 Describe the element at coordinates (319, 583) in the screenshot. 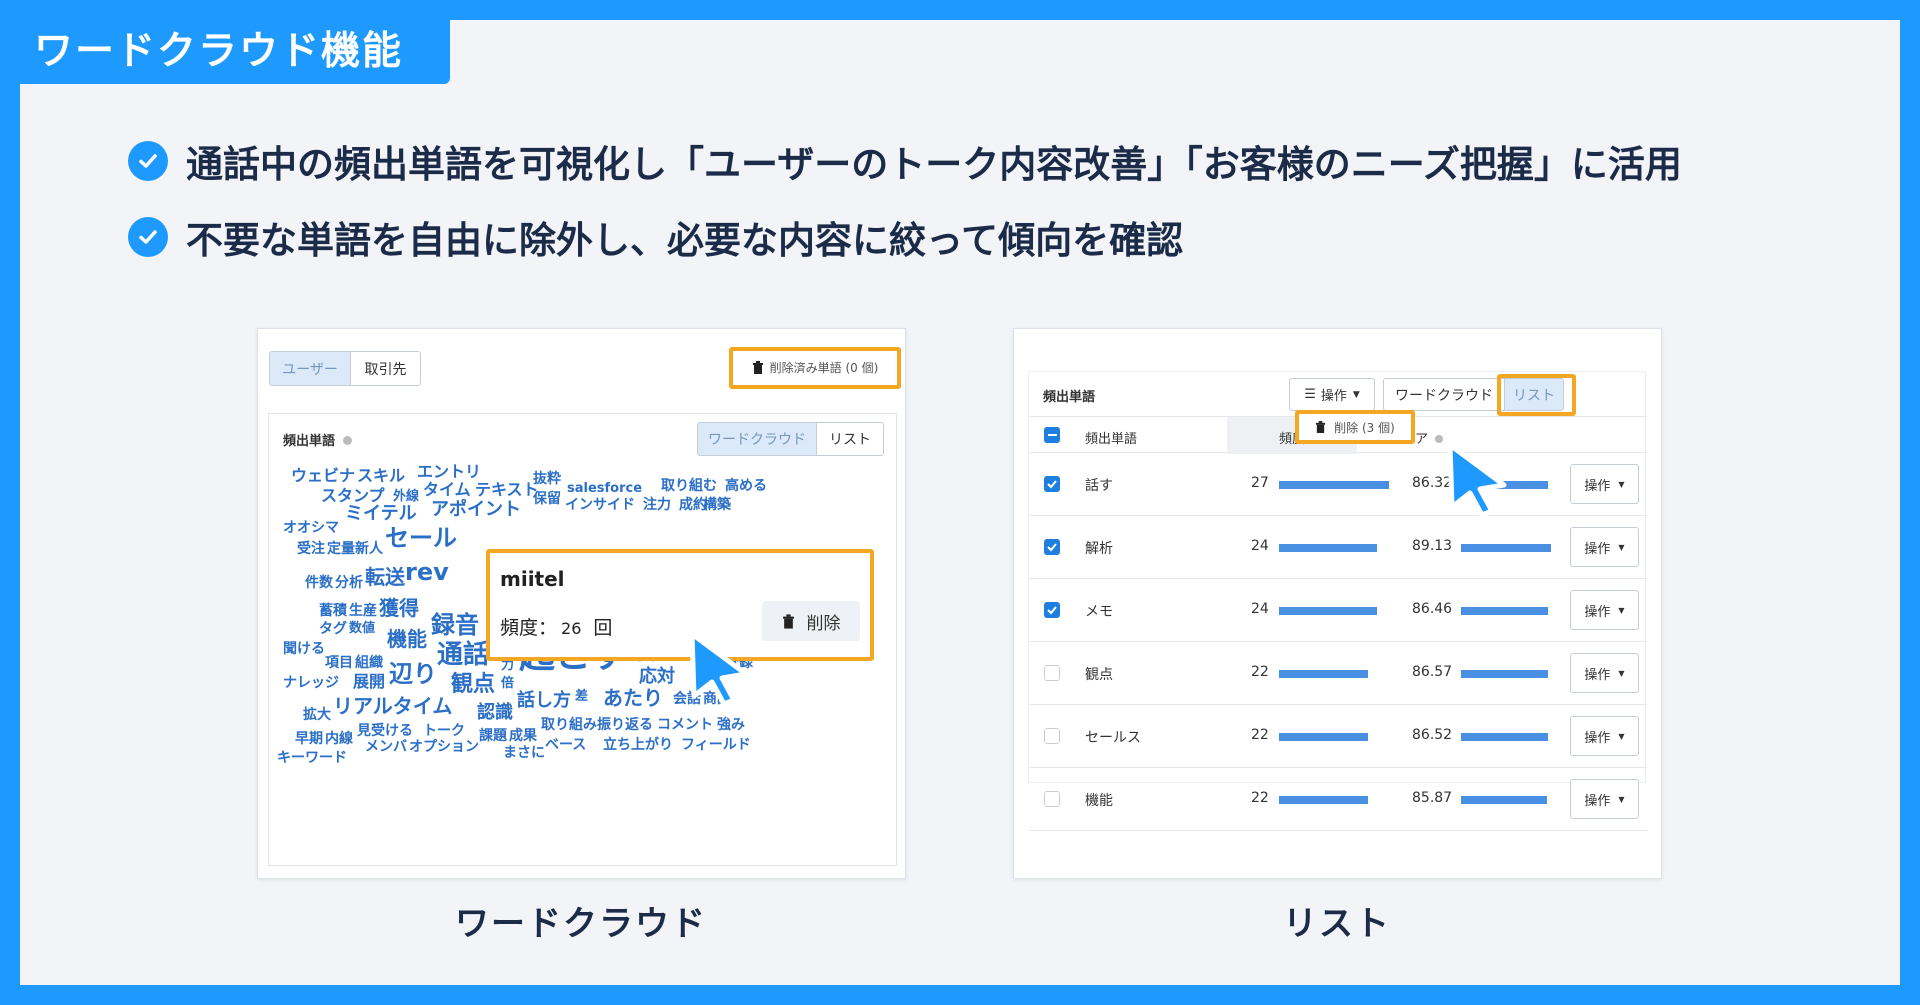

I see `word-cloud-word: 件数` at that location.